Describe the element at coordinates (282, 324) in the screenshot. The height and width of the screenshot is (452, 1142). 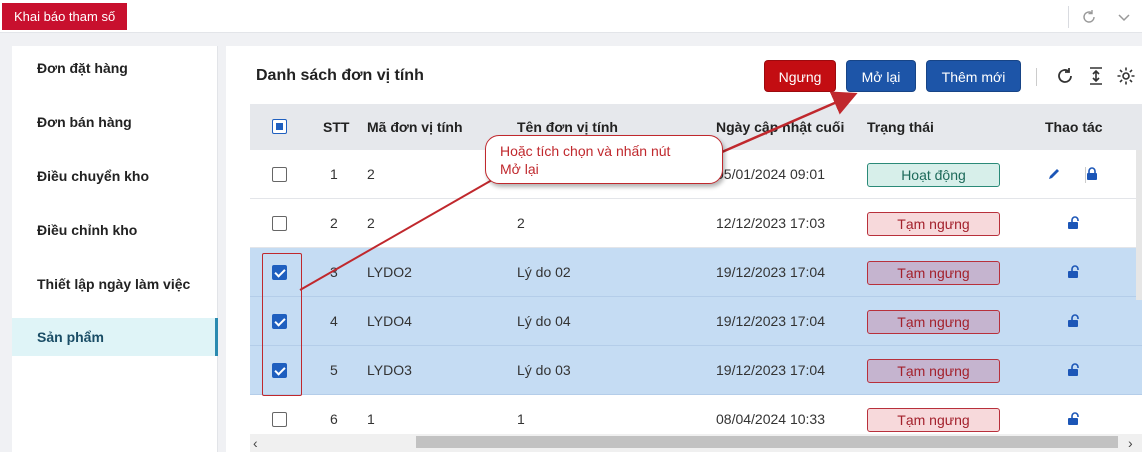
I see `highlight-box` at that location.